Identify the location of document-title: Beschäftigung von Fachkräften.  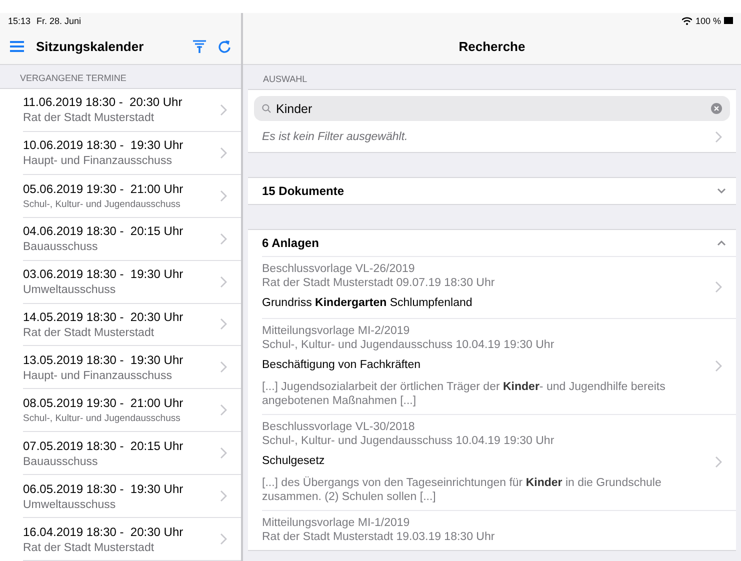
(342, 365).